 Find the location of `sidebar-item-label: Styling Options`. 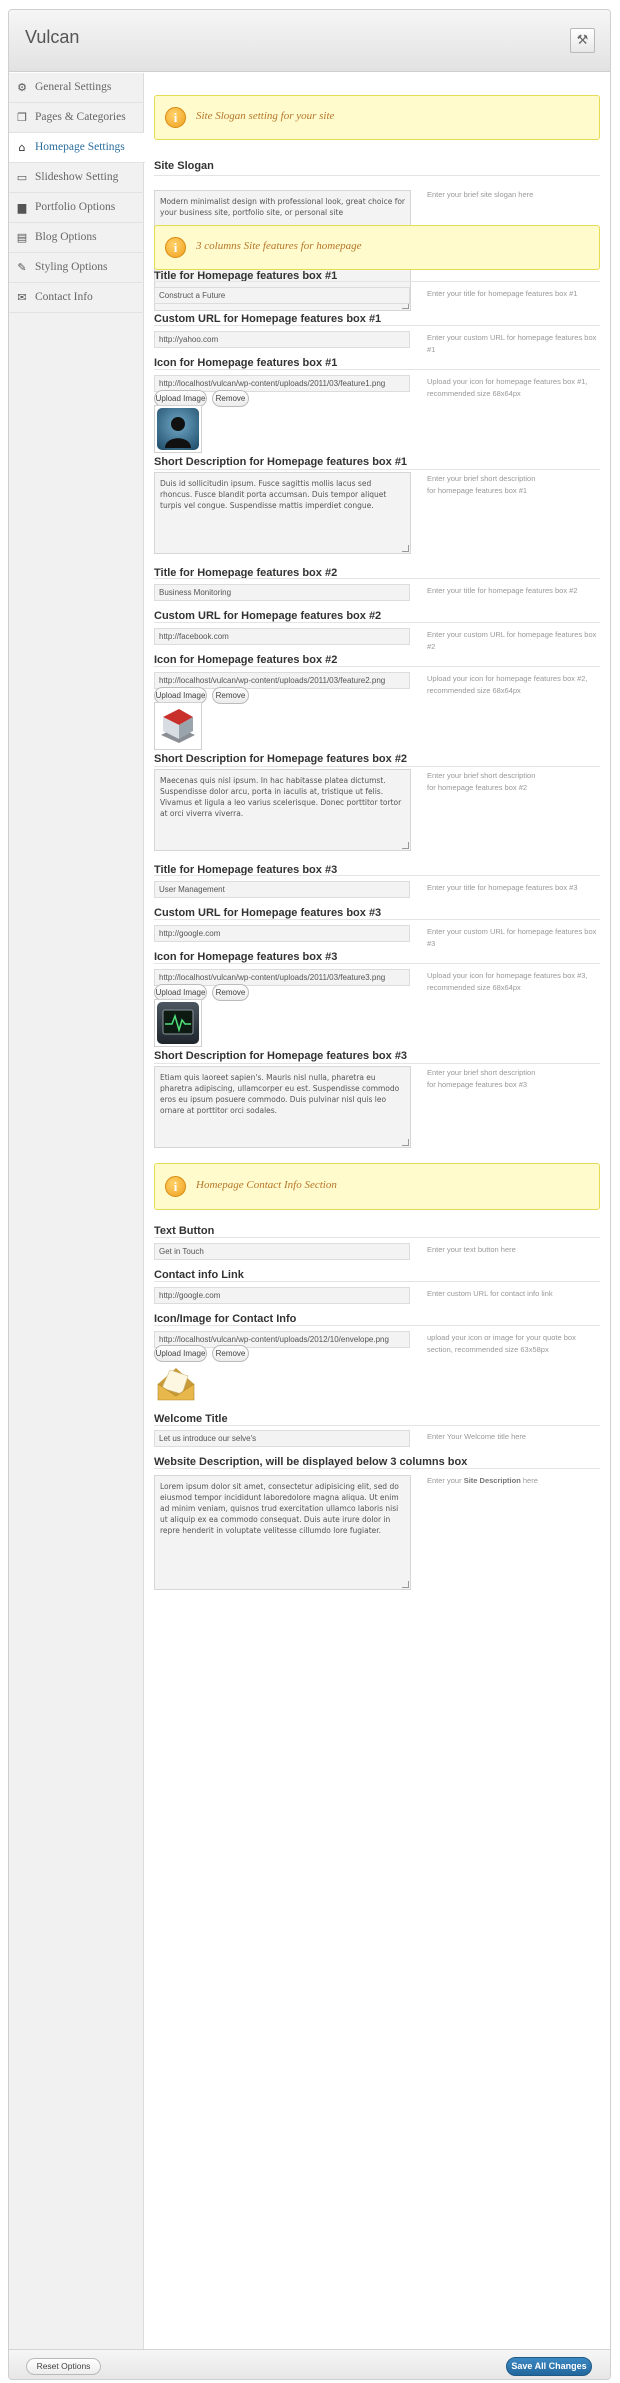

sidebar-item-label: Styling Options is located at coordinates (71, 267).